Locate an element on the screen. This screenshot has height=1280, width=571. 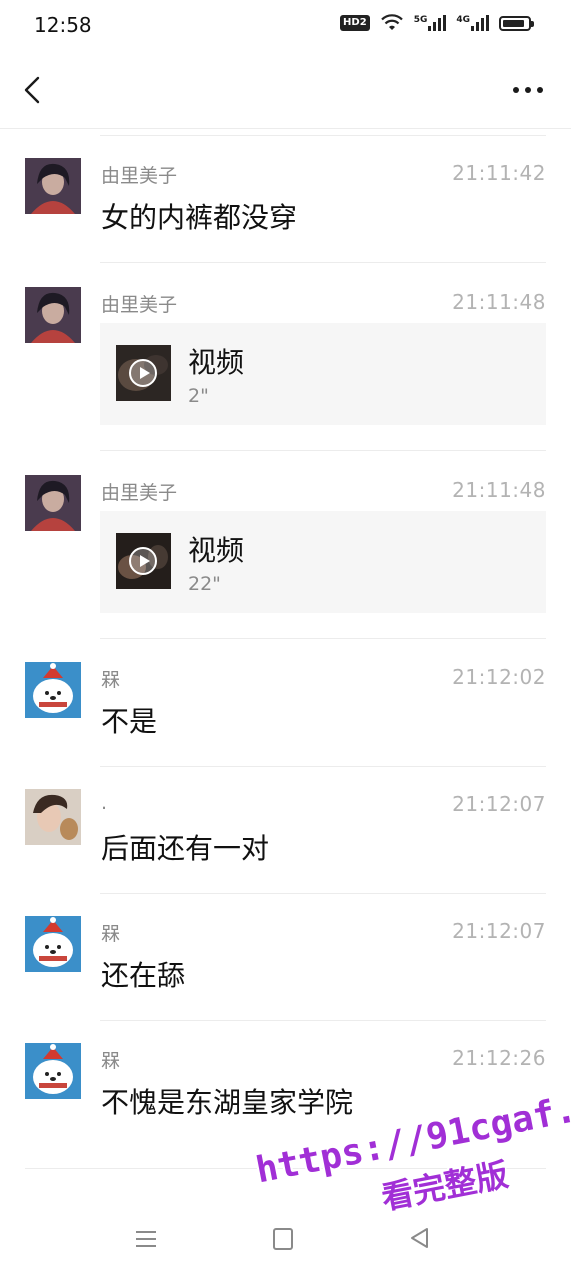
video-message-card: 视频 2" is located at coordinates (323, 374).